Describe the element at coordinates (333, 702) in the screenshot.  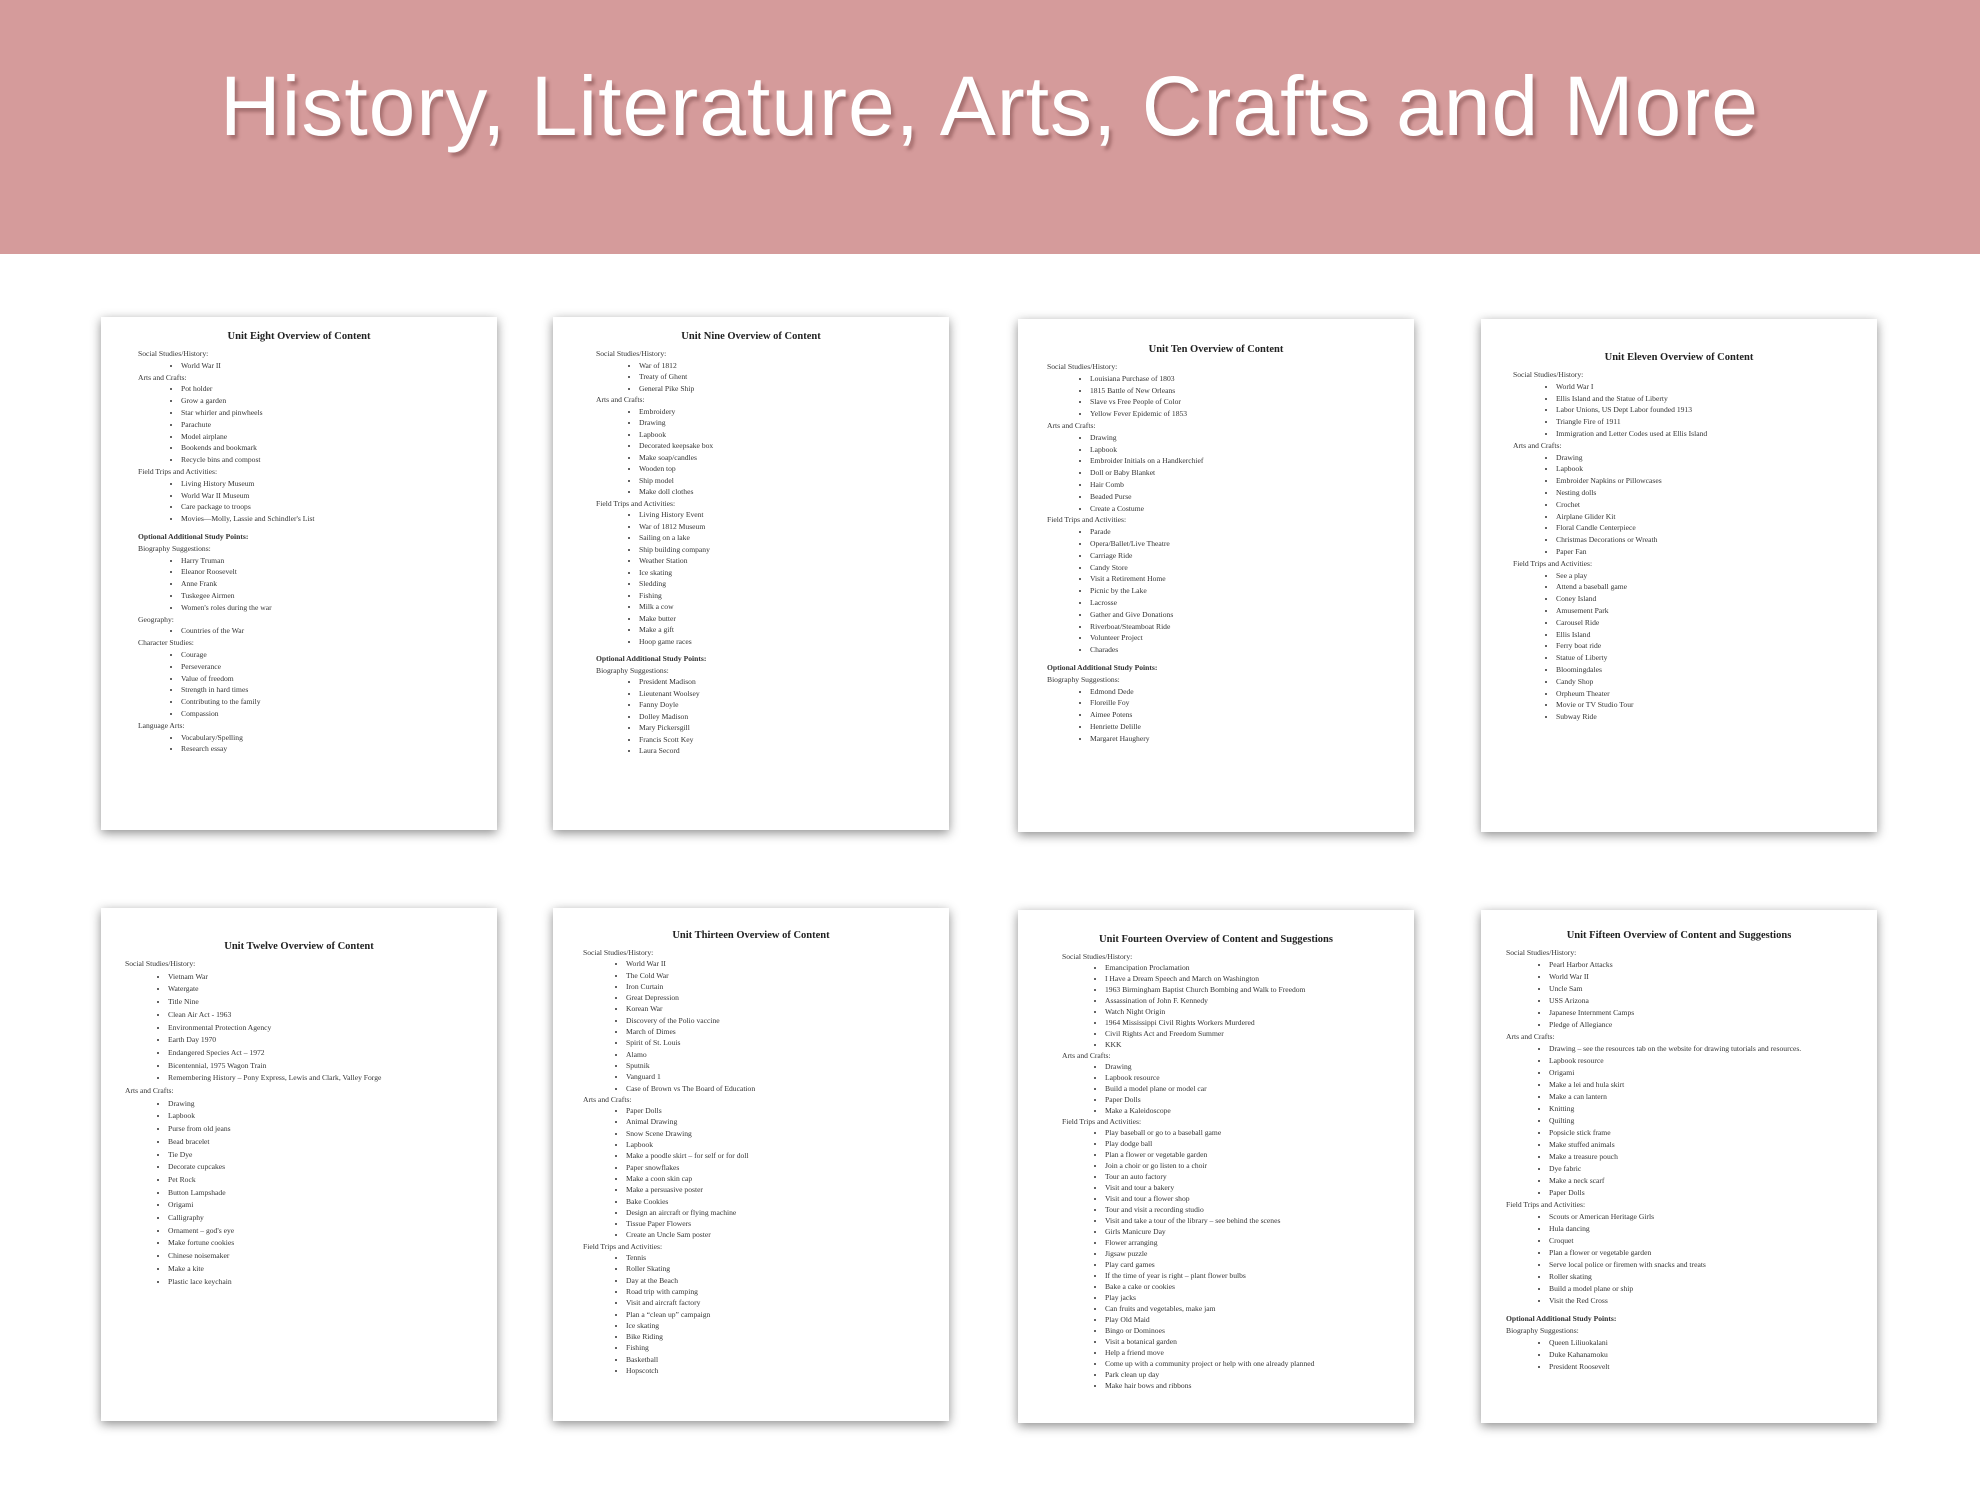
I see `list-item: Contributing to the family` at that location.